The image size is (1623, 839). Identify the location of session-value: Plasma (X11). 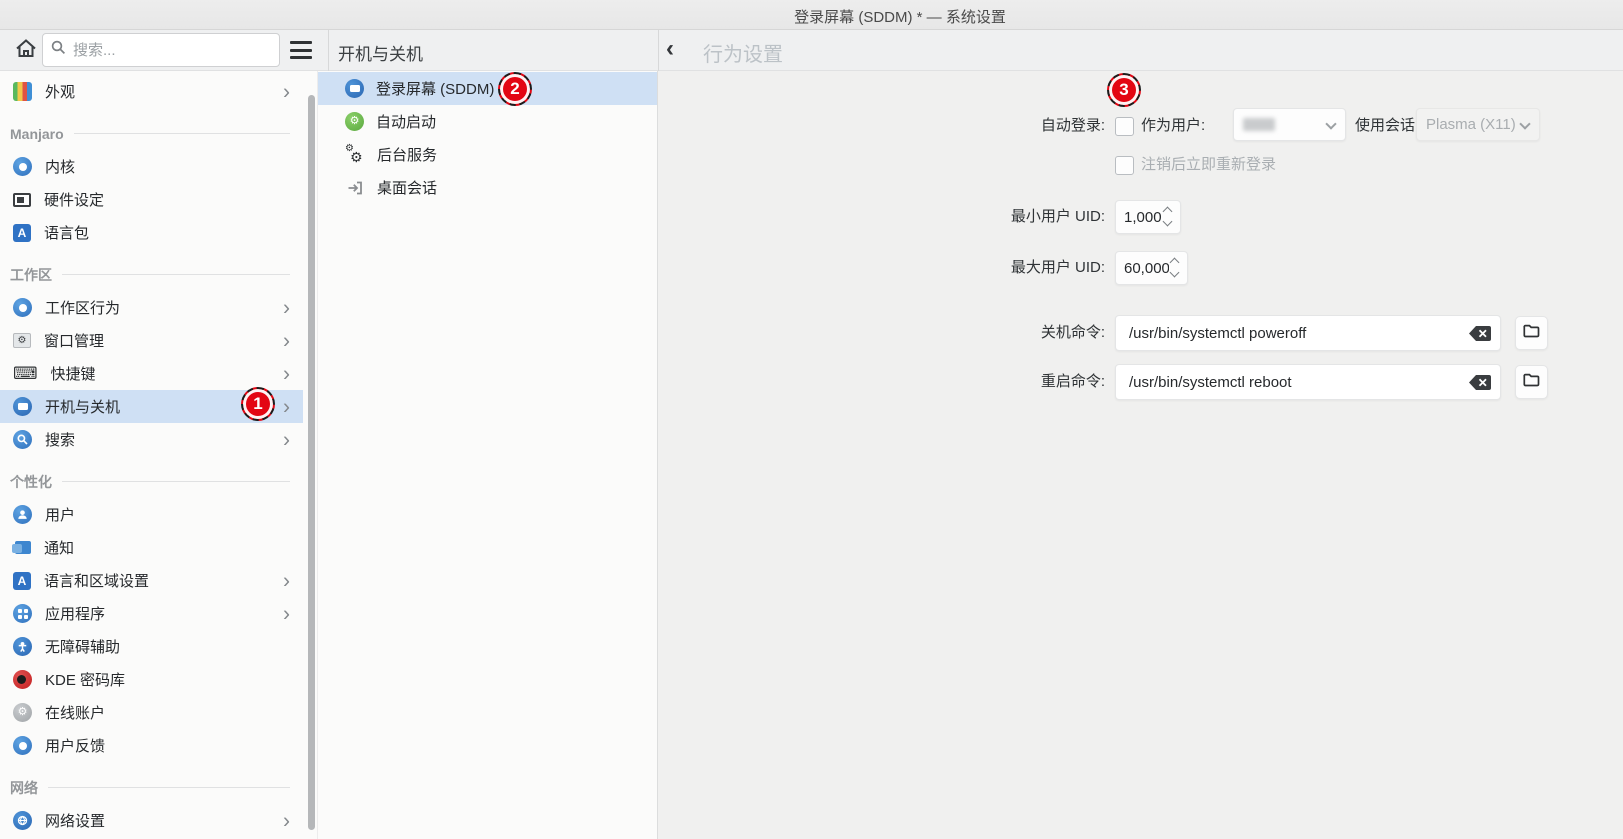
(1471, 124).